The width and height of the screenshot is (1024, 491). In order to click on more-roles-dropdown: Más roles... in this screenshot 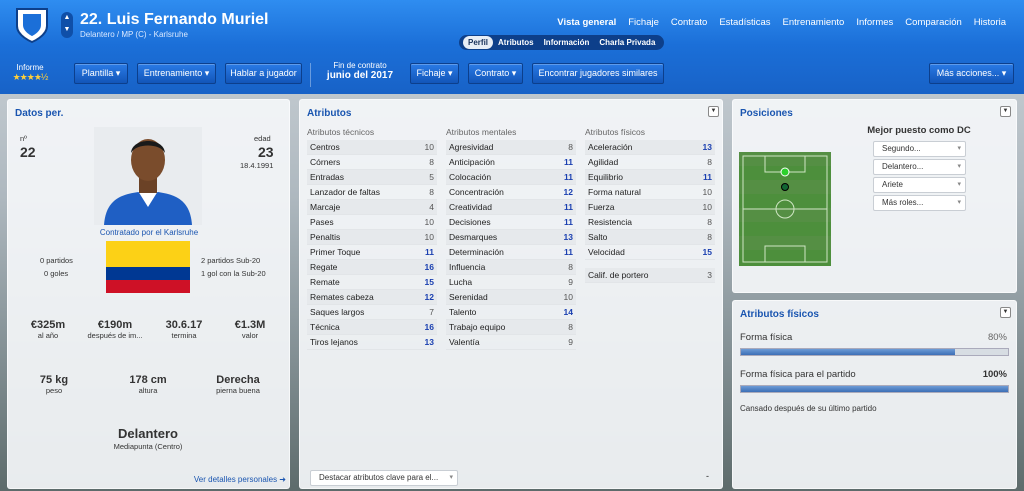, I will do `click(919, 203)`.